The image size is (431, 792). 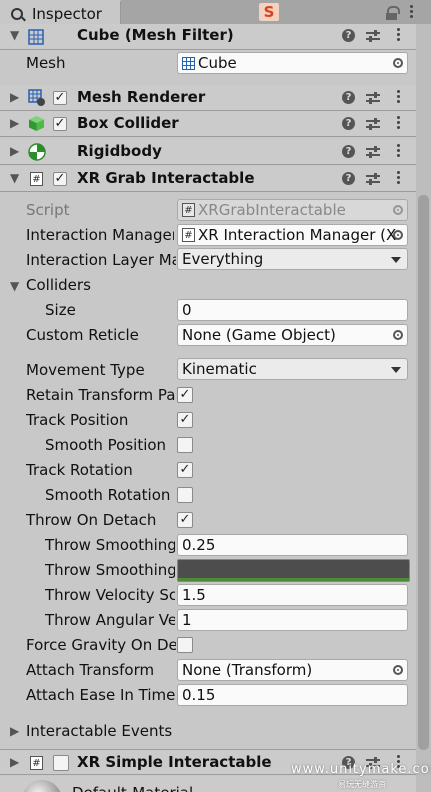 I want to click on mesh-filter-icon, so click(x=36, y=37).